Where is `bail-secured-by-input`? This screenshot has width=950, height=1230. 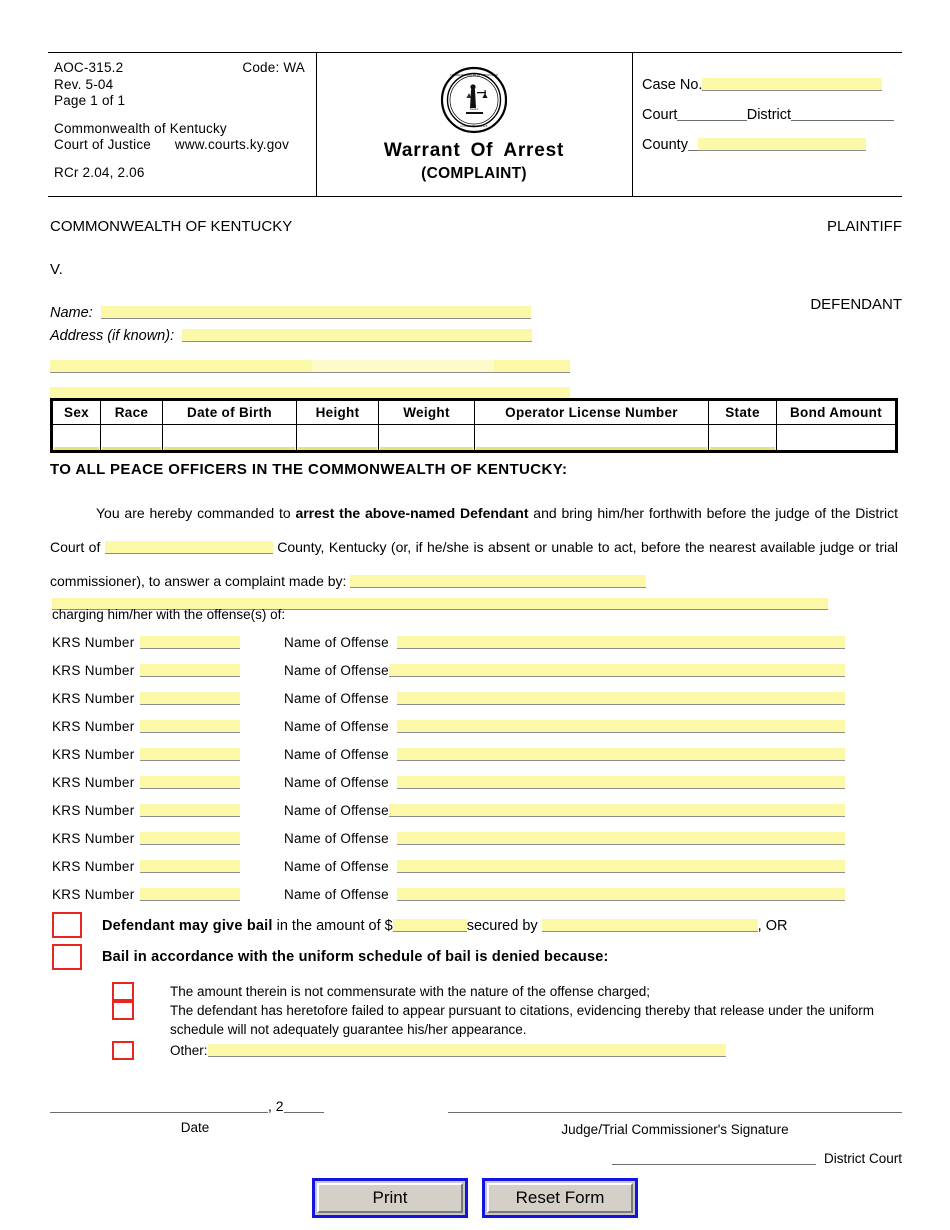 bail-secured-by-input is located at coordinates (649, 925).